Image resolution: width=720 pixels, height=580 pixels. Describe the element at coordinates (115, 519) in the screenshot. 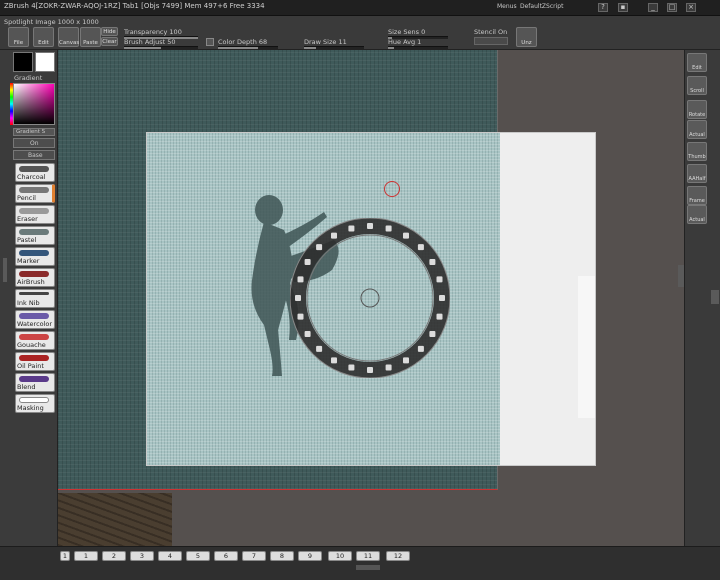

I see `texture-thumbnails` at that location.